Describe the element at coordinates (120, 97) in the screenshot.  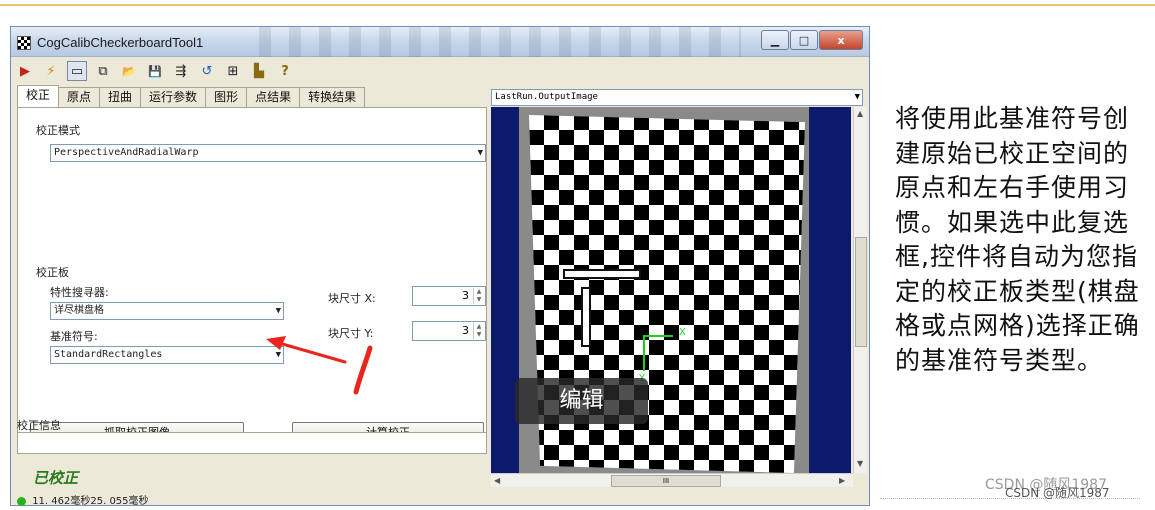
I see `tab-warp: 扭曲` at that location.